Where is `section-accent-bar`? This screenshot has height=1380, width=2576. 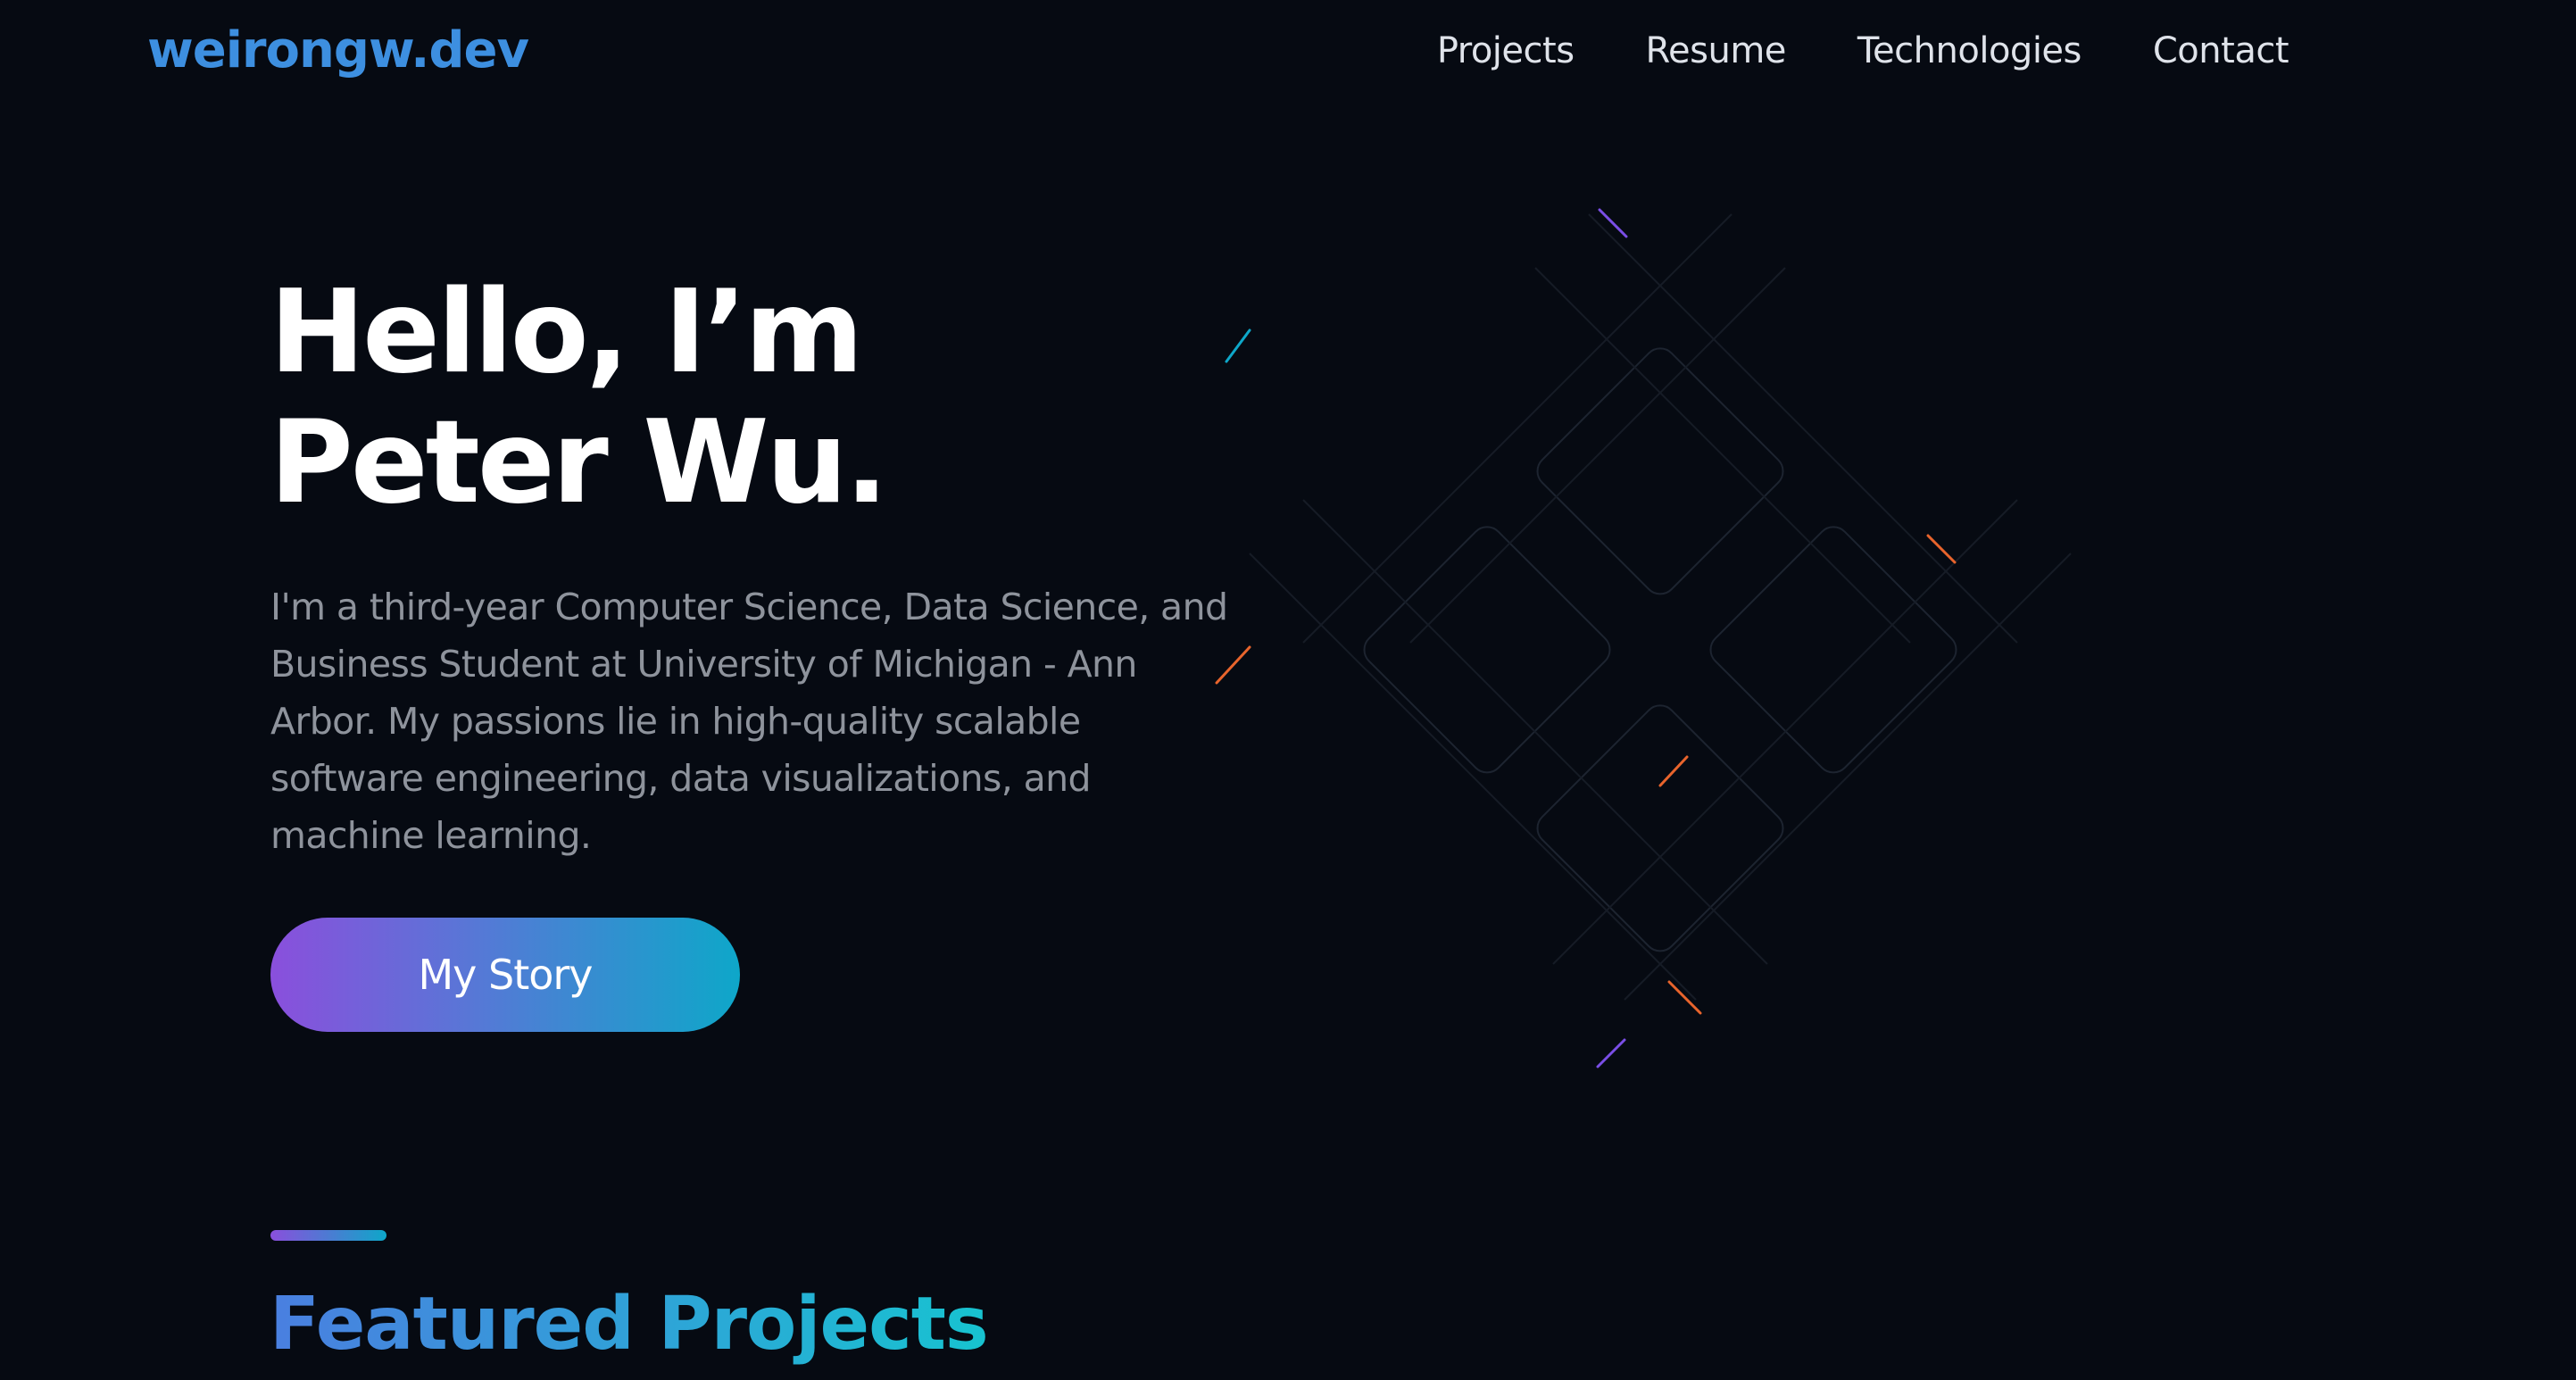
section-accent-bar is located at coordinates (328, 1236).